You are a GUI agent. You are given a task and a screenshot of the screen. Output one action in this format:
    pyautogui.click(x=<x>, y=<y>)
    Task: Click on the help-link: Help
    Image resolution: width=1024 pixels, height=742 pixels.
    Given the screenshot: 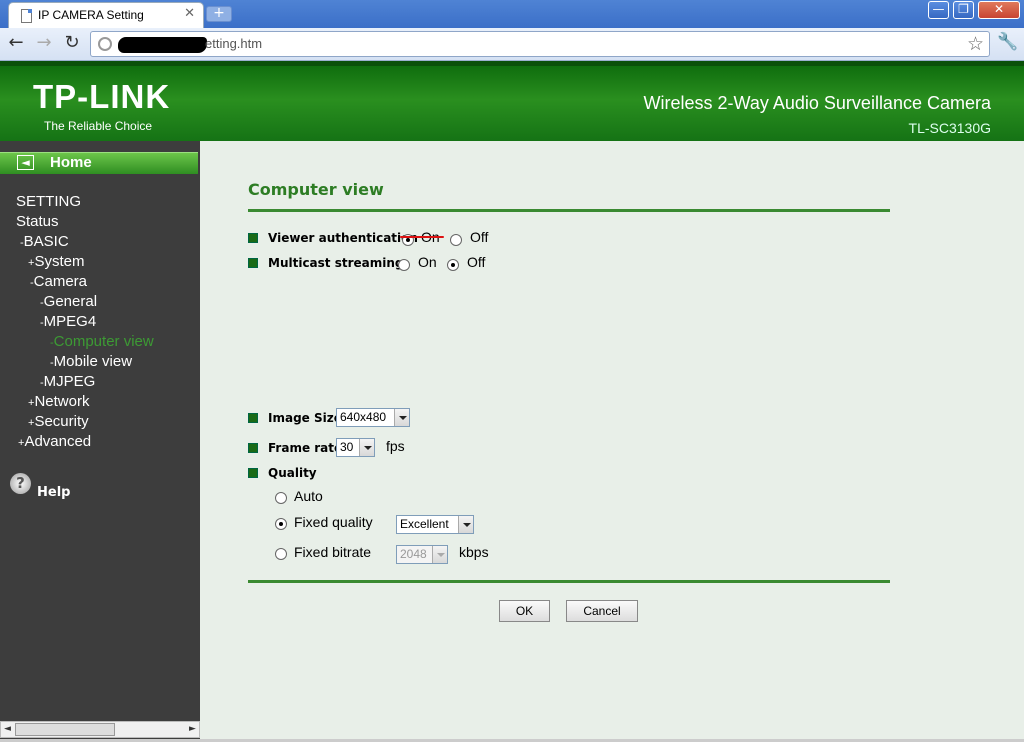 What is the action you would take?
    pyautogui.click(x=53, y=492)
    